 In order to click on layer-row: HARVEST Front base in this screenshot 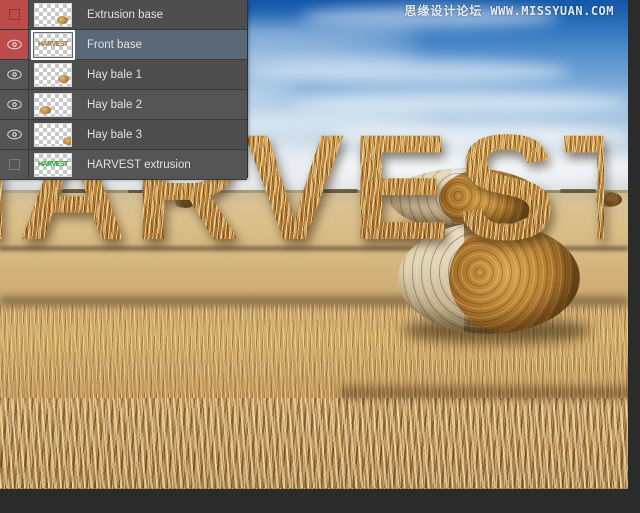, I will do `click(123, 44)`.